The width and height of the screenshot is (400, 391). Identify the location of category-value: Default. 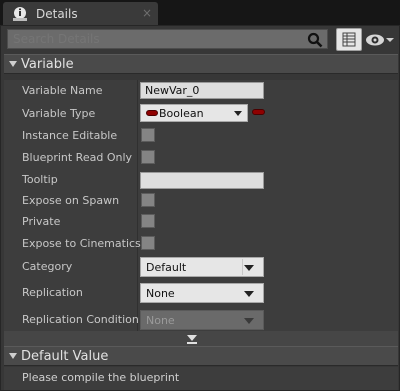
(166, 267).